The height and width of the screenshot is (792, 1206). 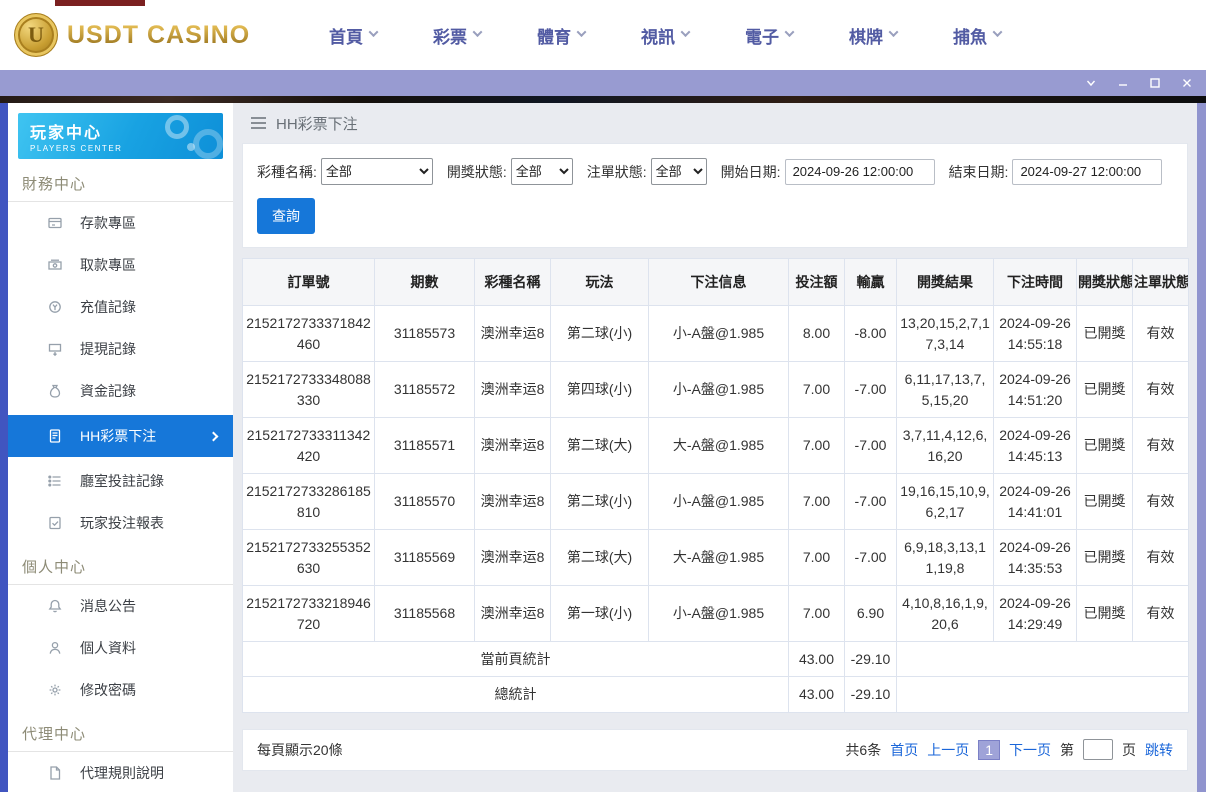 What do you see at coordinates (108, 606) in the screenshot?
I see `sidebar-item-label: 消息公告` at bounding box center [108, 606].